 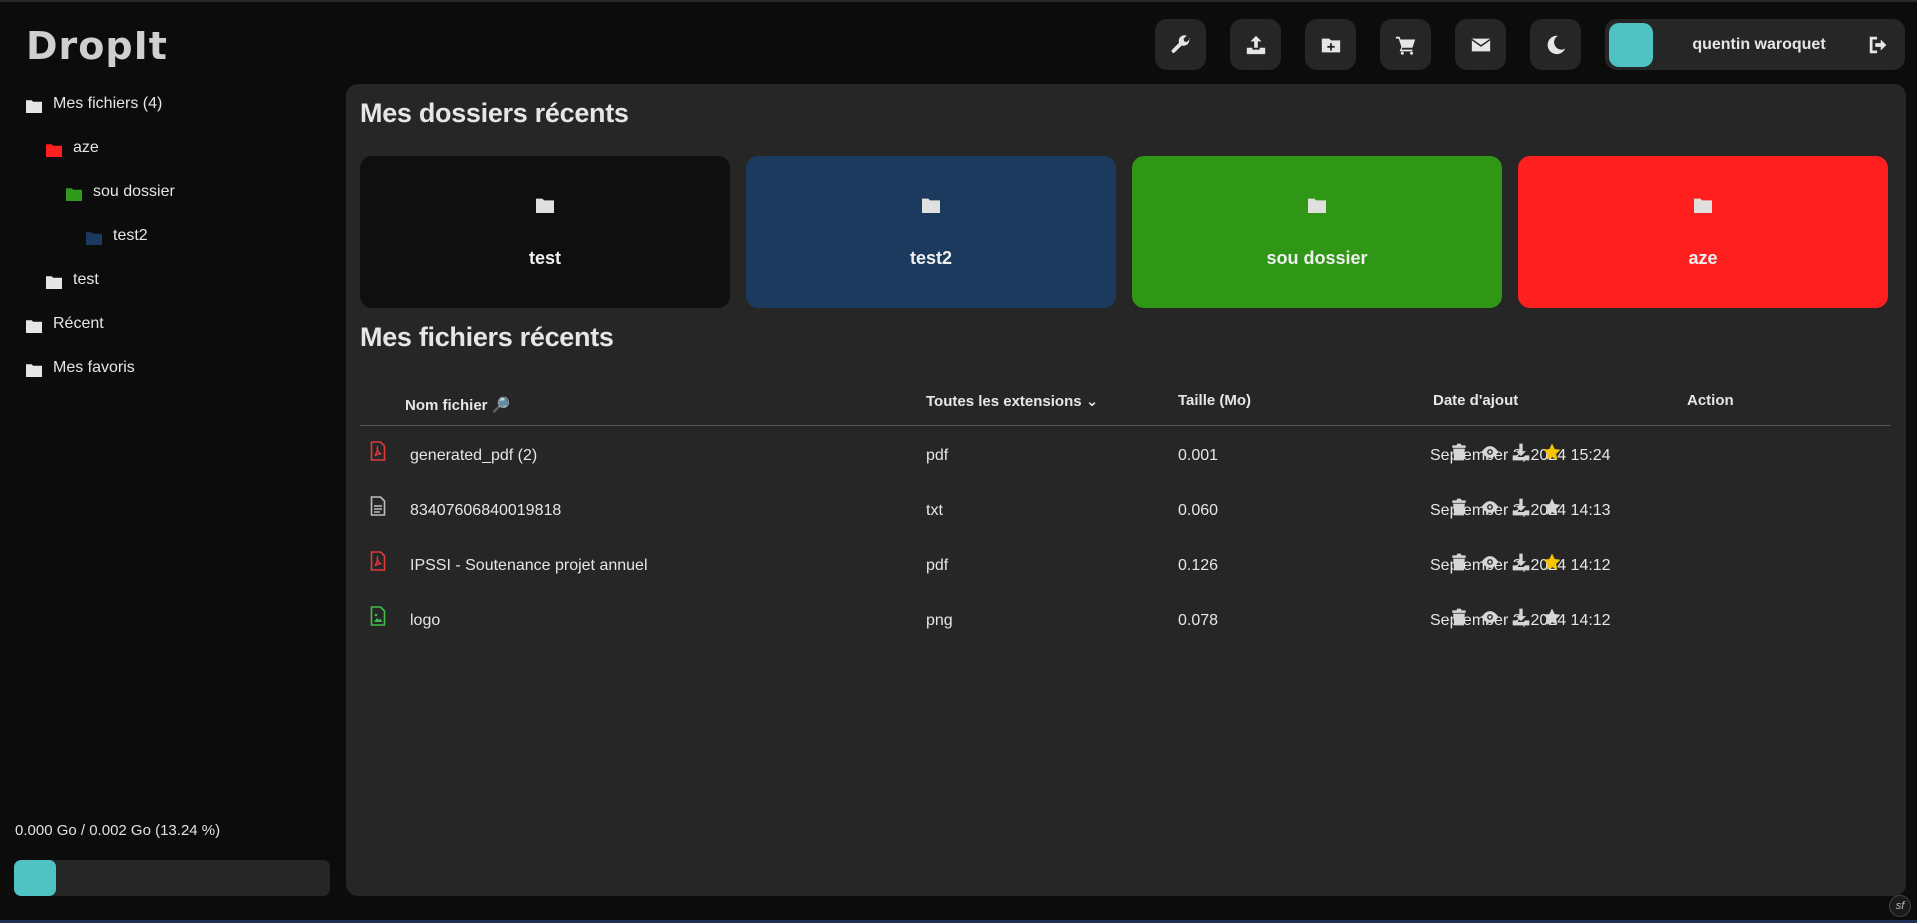 I want to click on app-logo: DropIt, so click(x=97, y=46).